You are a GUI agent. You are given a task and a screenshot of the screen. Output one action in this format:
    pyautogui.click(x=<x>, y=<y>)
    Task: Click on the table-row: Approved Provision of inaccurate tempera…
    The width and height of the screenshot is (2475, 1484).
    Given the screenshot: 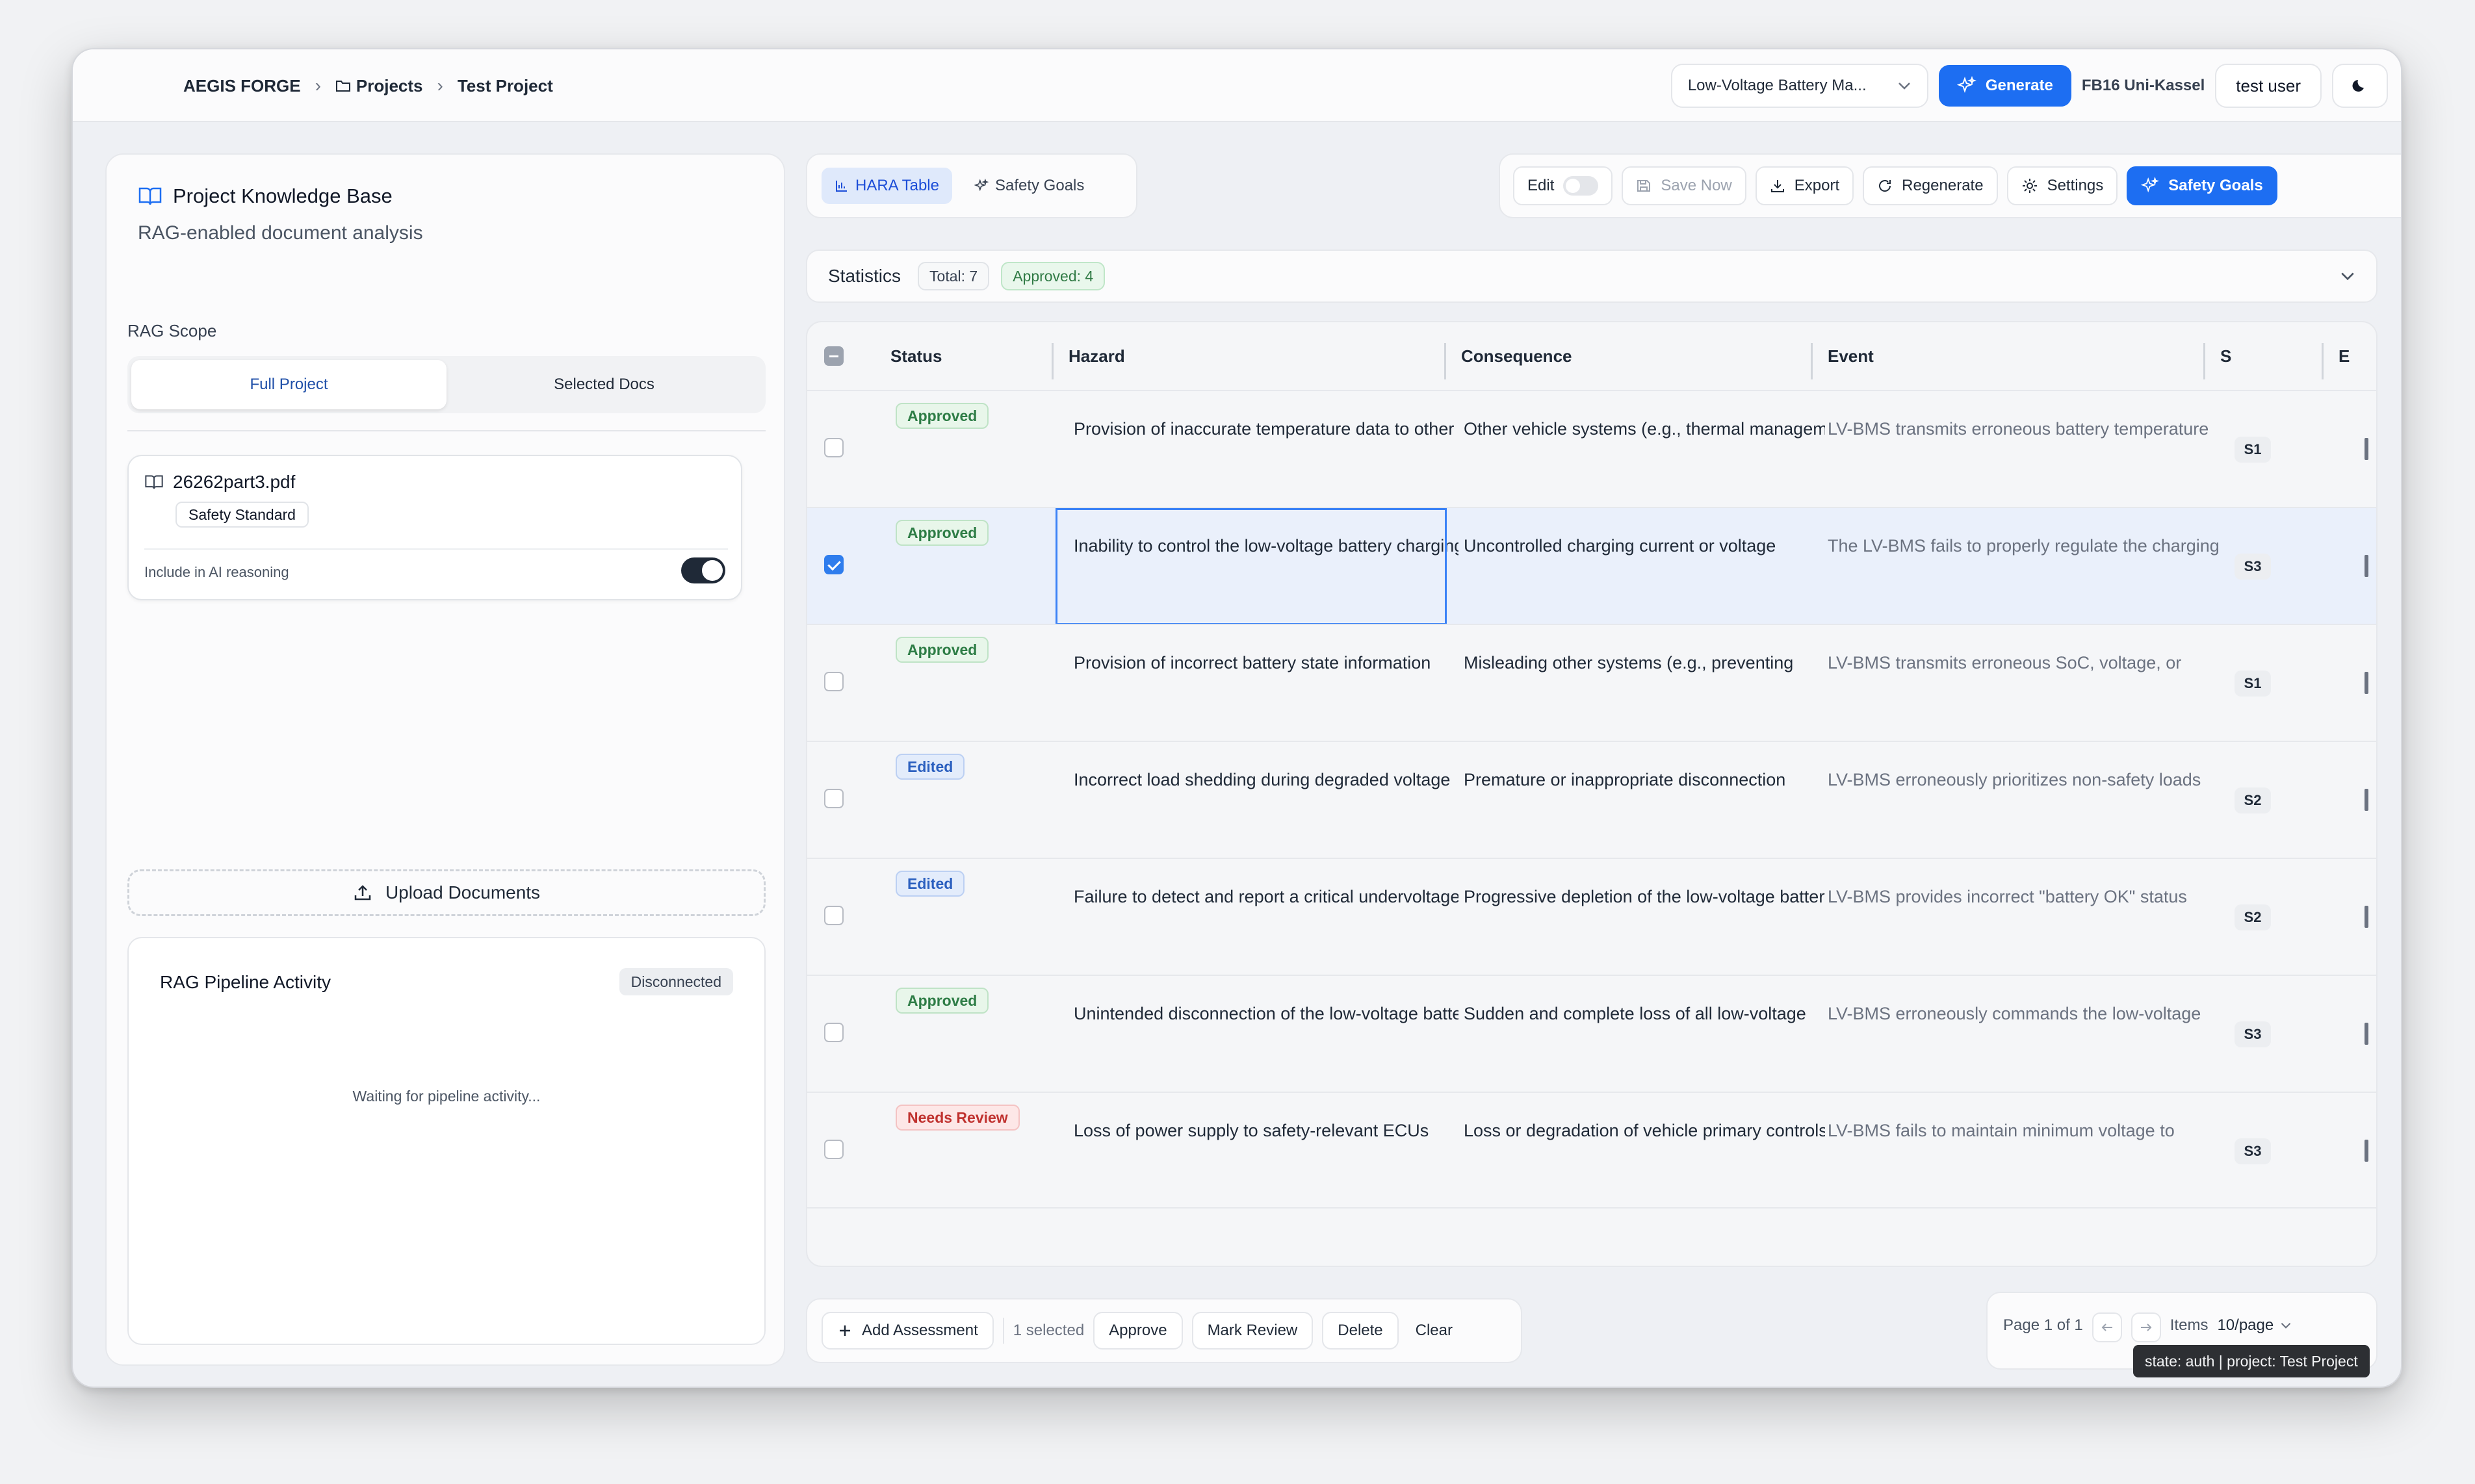 What is the action you would take?
    pyautogui.click(x=1591, y=449)
    